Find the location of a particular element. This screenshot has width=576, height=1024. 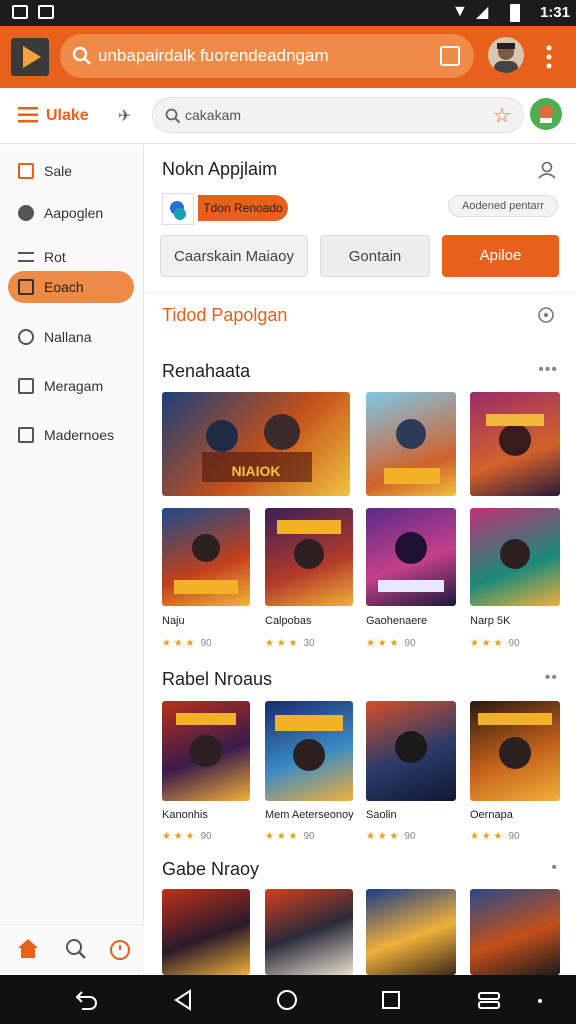

card-title: Nokn Appjlaim is located at coordinates (220, 169).